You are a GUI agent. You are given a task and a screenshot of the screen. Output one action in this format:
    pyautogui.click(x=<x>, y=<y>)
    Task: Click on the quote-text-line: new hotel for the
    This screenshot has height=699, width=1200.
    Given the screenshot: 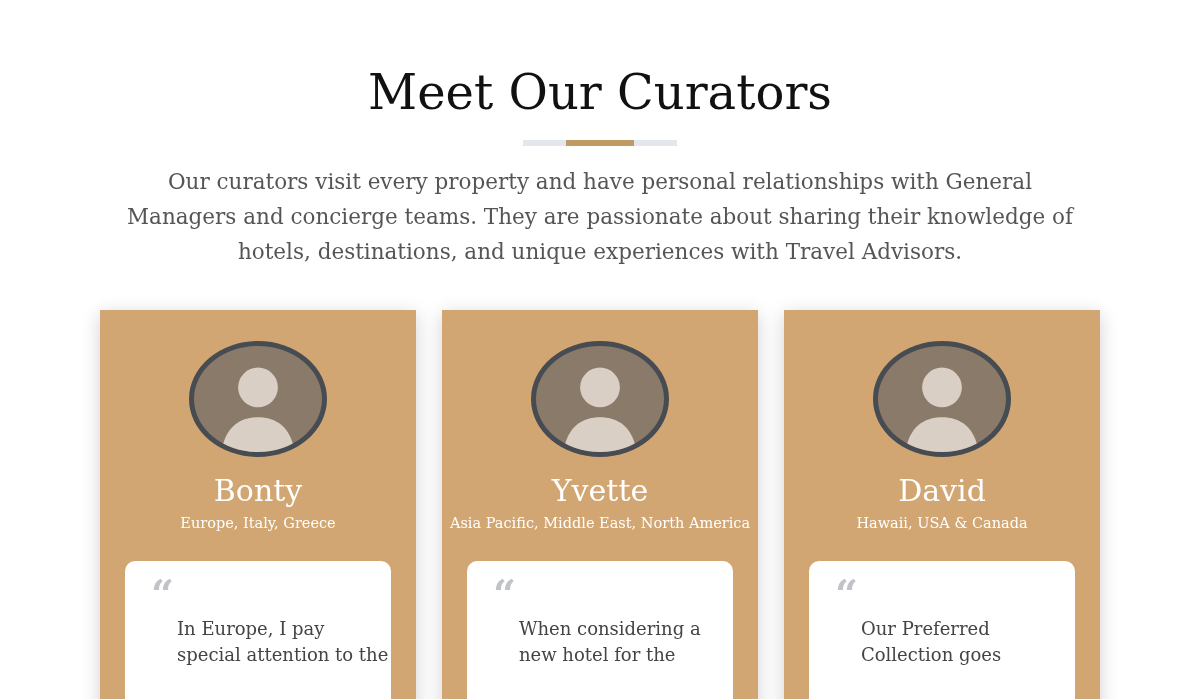 What is the action you would take?
    pyautogui.click(x=597, y=655)
    